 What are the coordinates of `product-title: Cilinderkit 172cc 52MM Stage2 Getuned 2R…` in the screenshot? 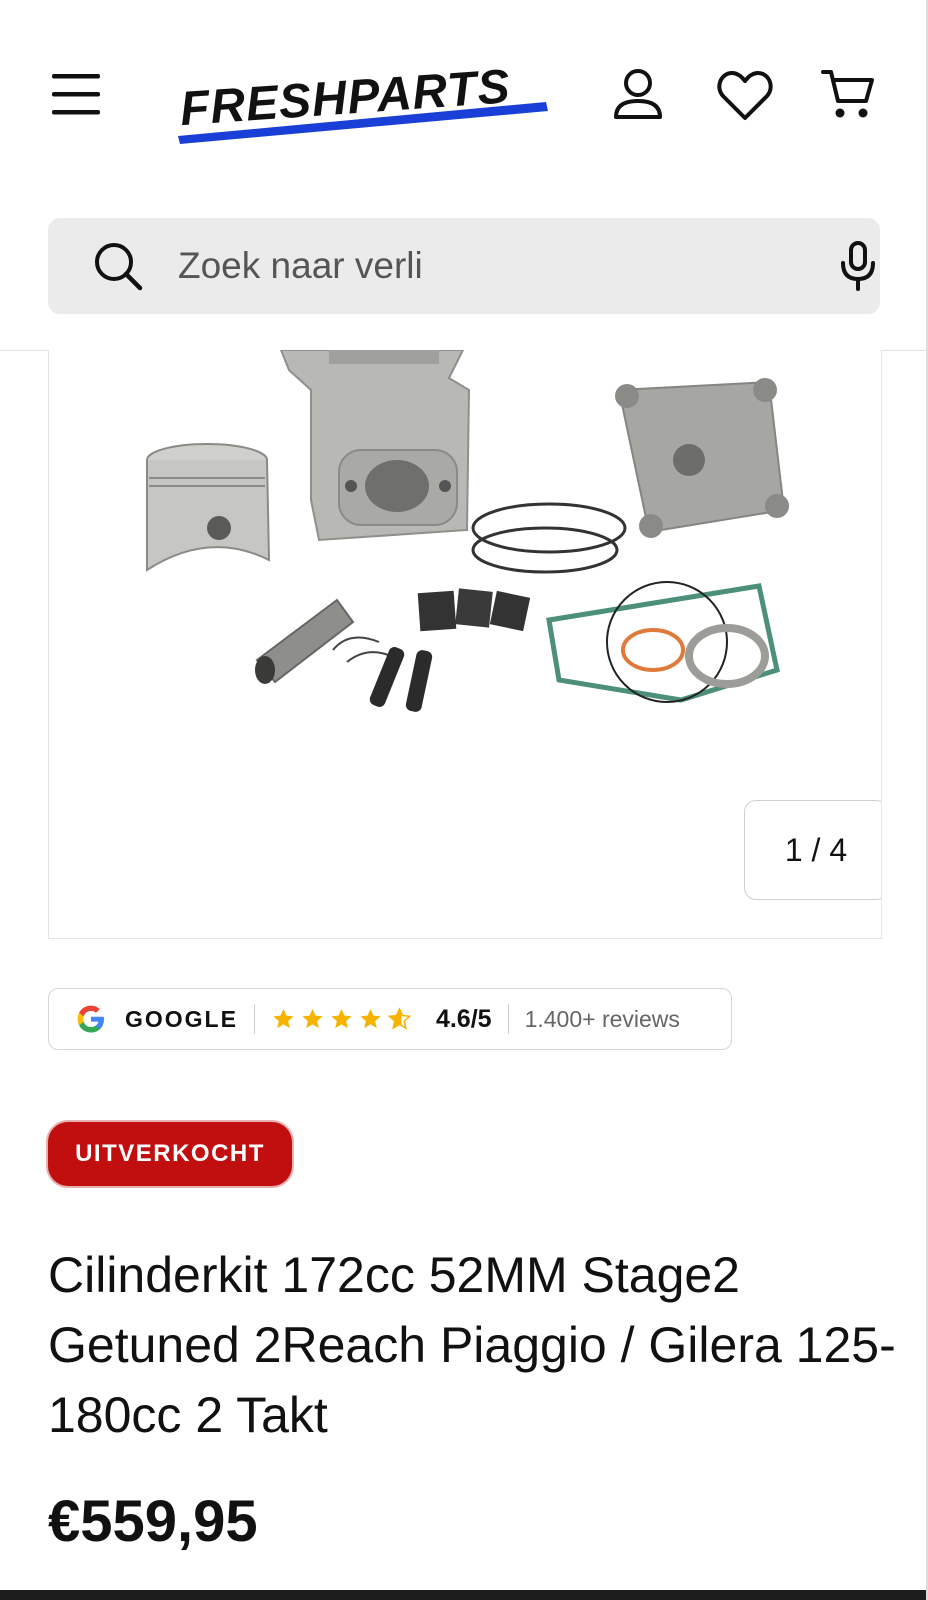 It's located at (472, 1345).